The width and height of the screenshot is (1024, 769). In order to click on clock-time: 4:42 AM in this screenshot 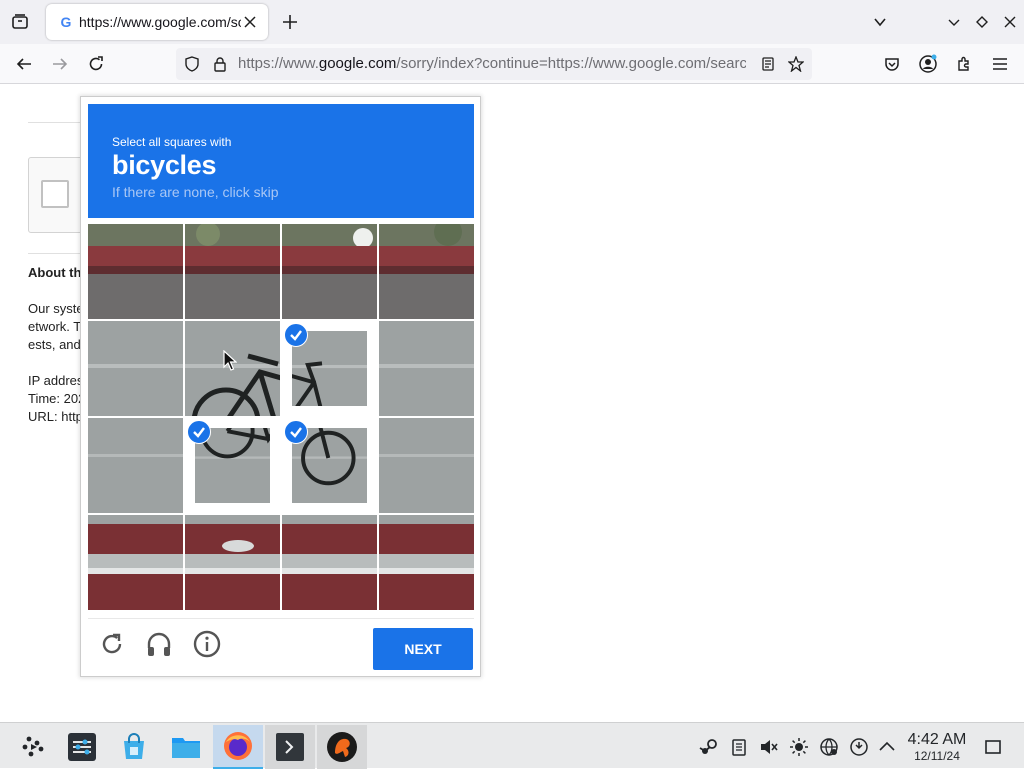, I will do `click(937, 740)`.